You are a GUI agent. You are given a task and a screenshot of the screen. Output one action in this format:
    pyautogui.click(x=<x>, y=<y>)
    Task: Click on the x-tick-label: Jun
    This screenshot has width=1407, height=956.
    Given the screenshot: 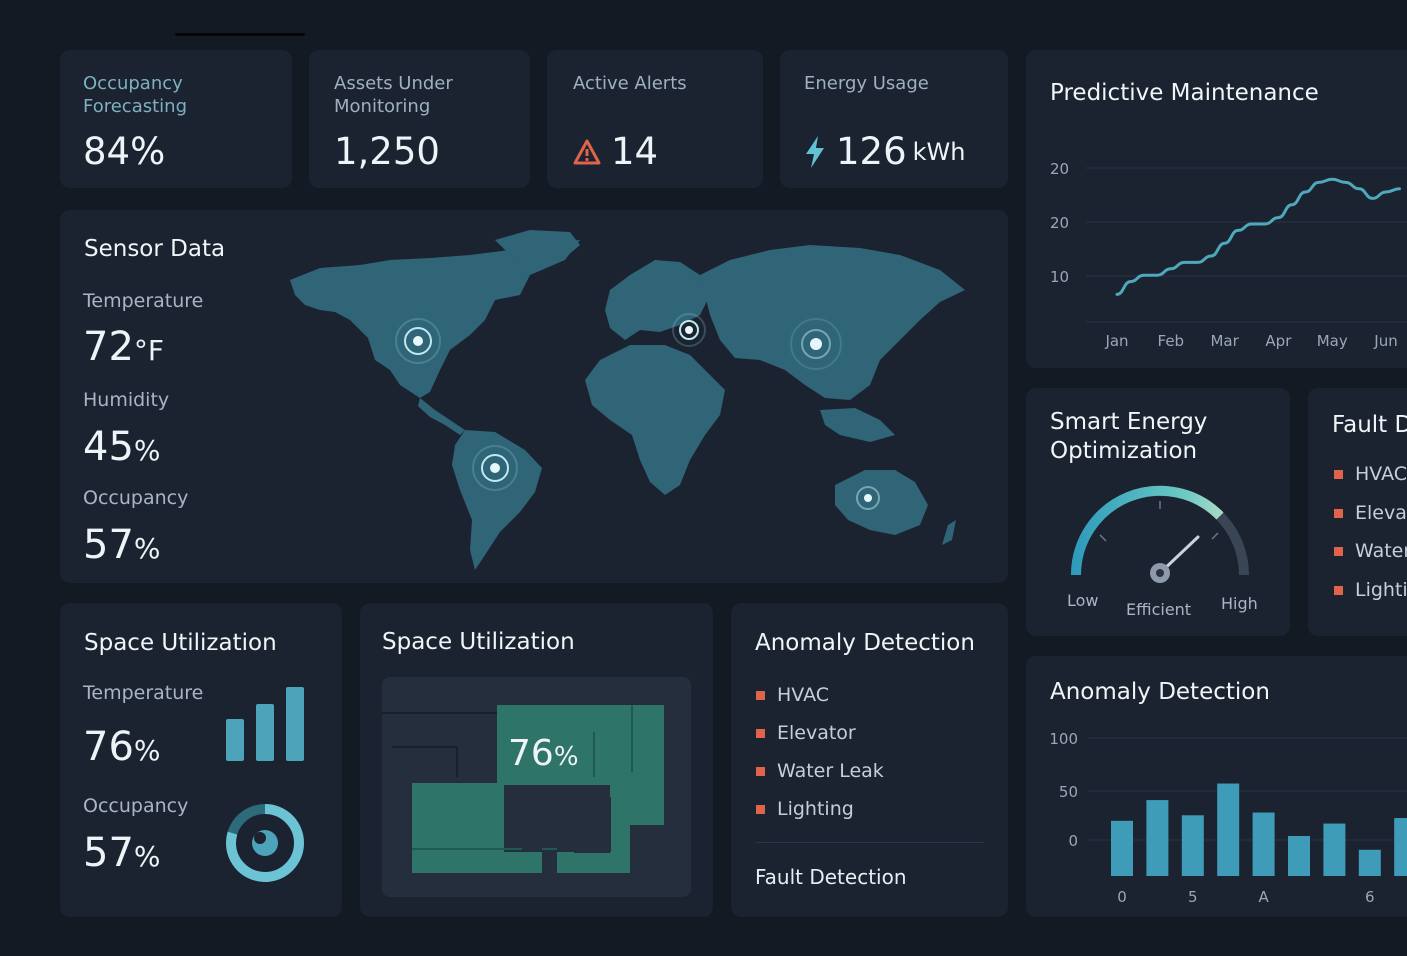 What is the action you would take?
    pyautogui.click(x=1385, y=341)
    